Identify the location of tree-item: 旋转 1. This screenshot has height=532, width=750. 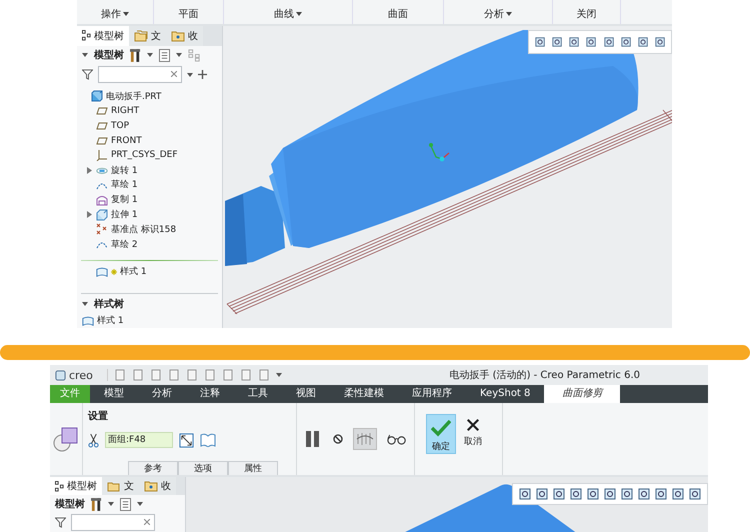
(124, 170).